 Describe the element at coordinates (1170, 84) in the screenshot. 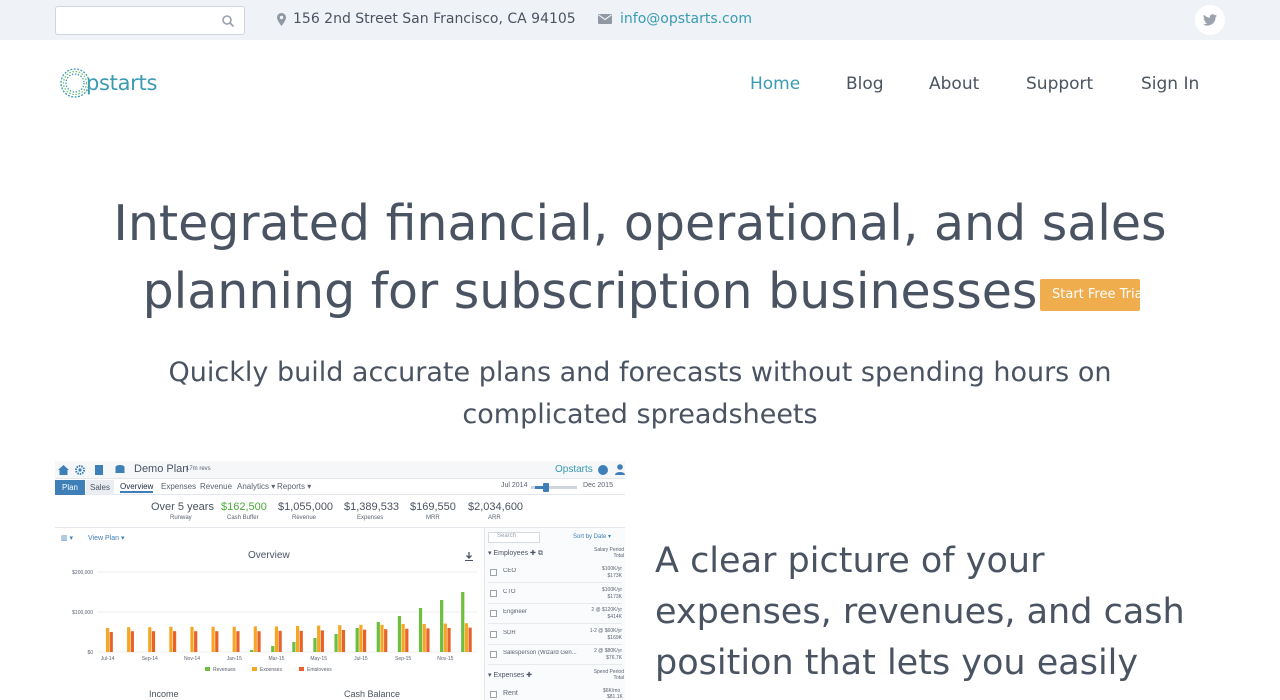

I see `nav-sign-in: Sign In` at that location.